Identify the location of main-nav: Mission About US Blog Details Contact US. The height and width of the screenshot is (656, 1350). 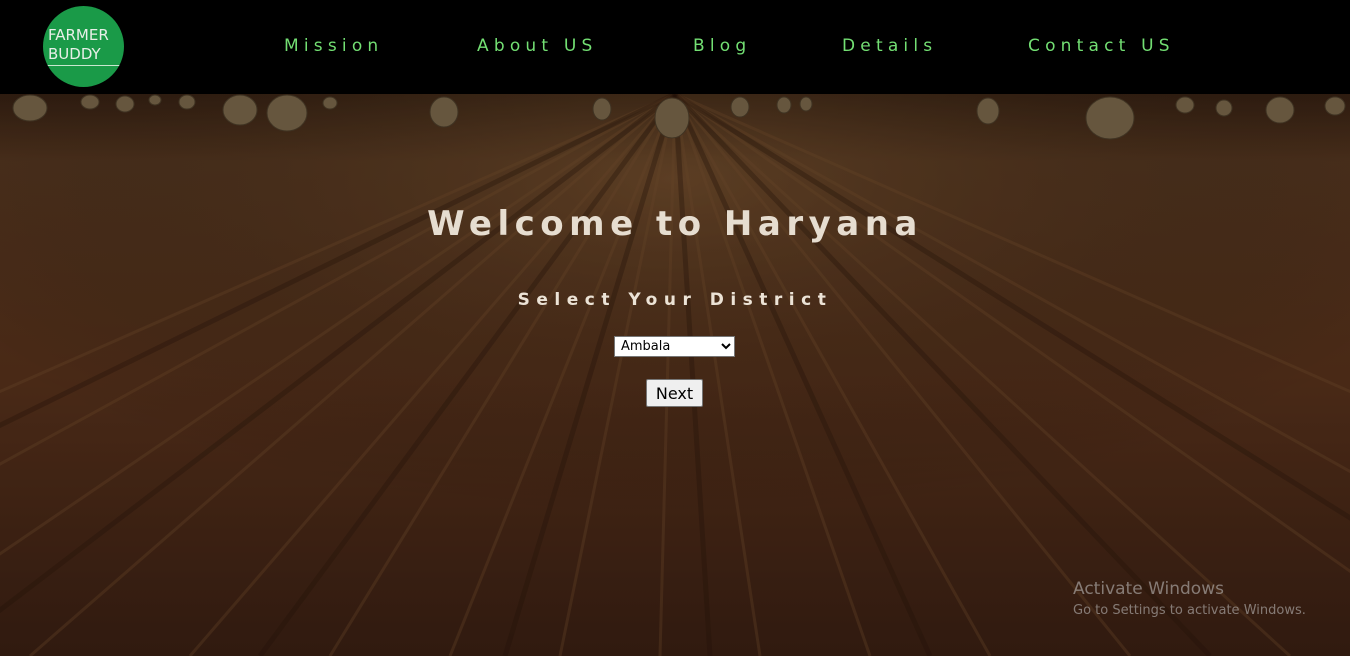
(675, 48).